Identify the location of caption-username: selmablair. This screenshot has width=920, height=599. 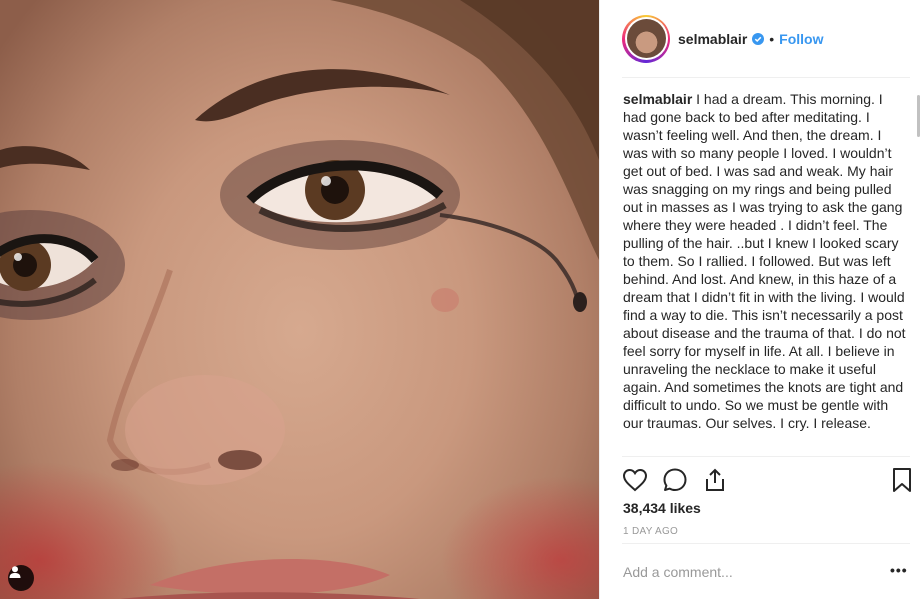
(657, 99).